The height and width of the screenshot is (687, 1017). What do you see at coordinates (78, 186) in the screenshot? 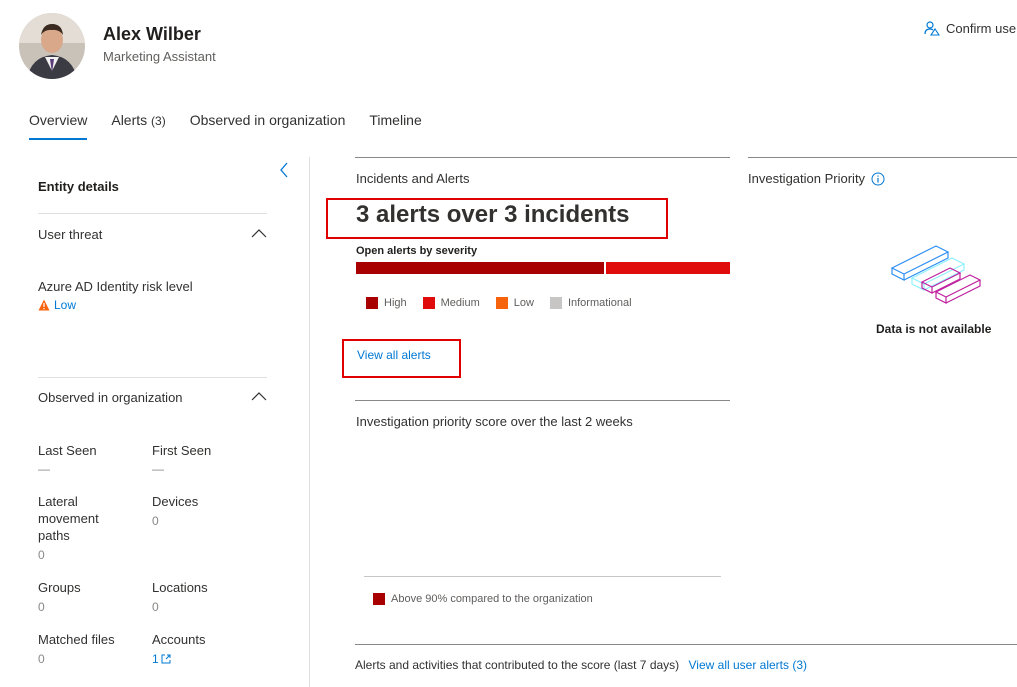
I see `entity-details-heading: Entity details` at bounding box center [78, 186].